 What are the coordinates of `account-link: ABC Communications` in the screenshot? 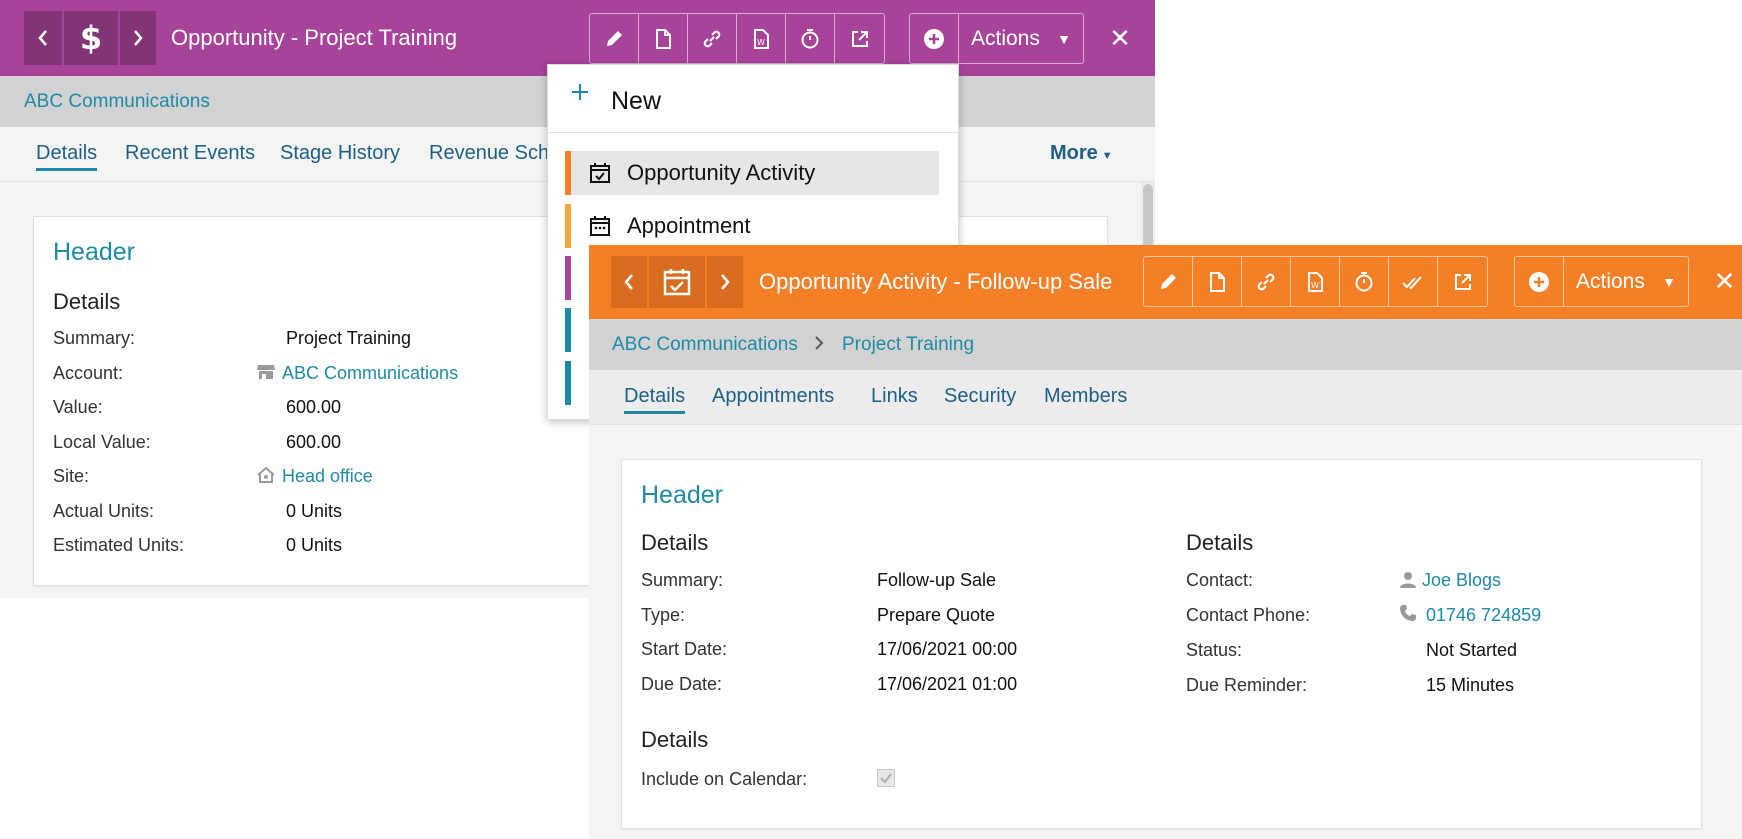 It's located at (370, 373).